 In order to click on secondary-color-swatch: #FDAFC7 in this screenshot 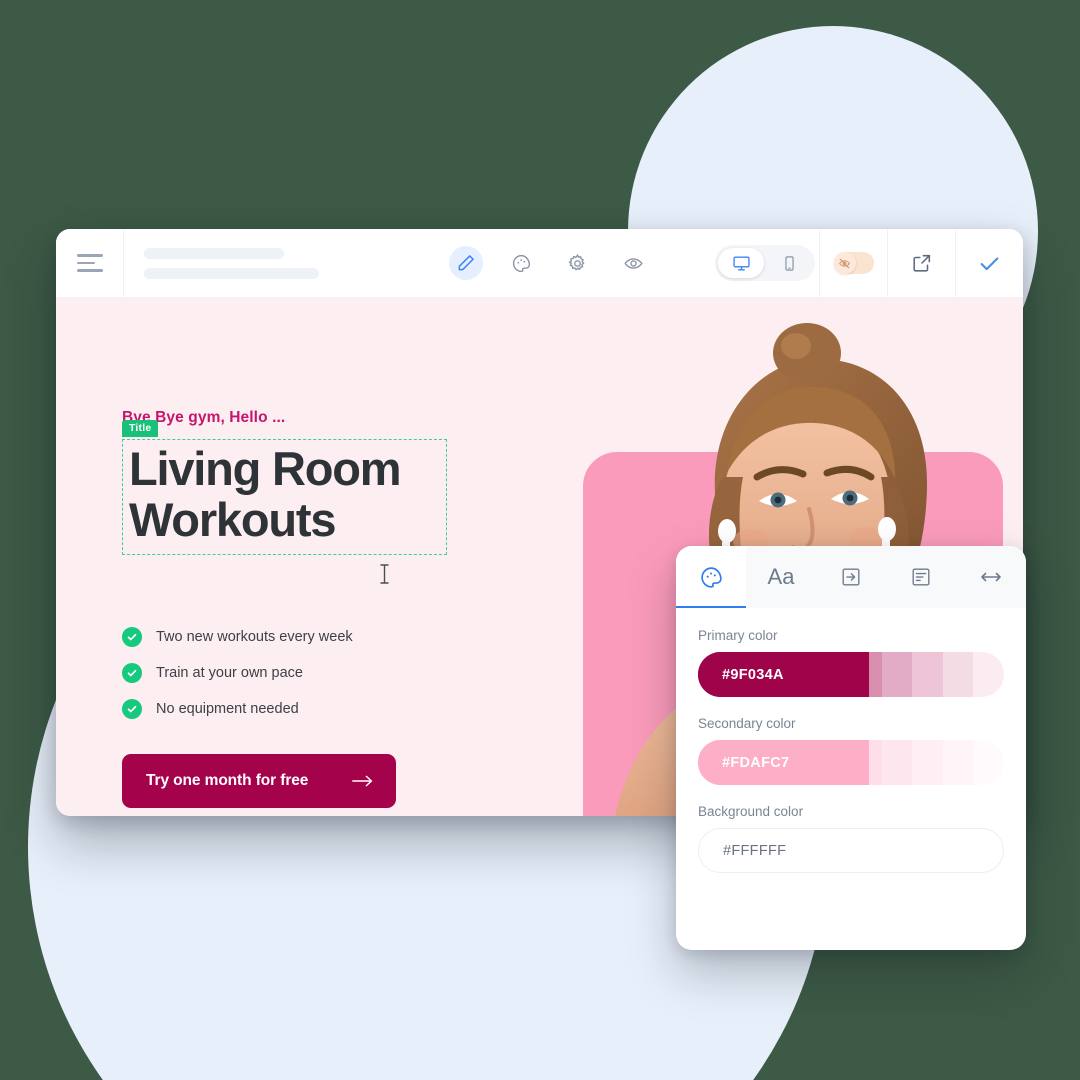, I will do `click(851, 762)`.